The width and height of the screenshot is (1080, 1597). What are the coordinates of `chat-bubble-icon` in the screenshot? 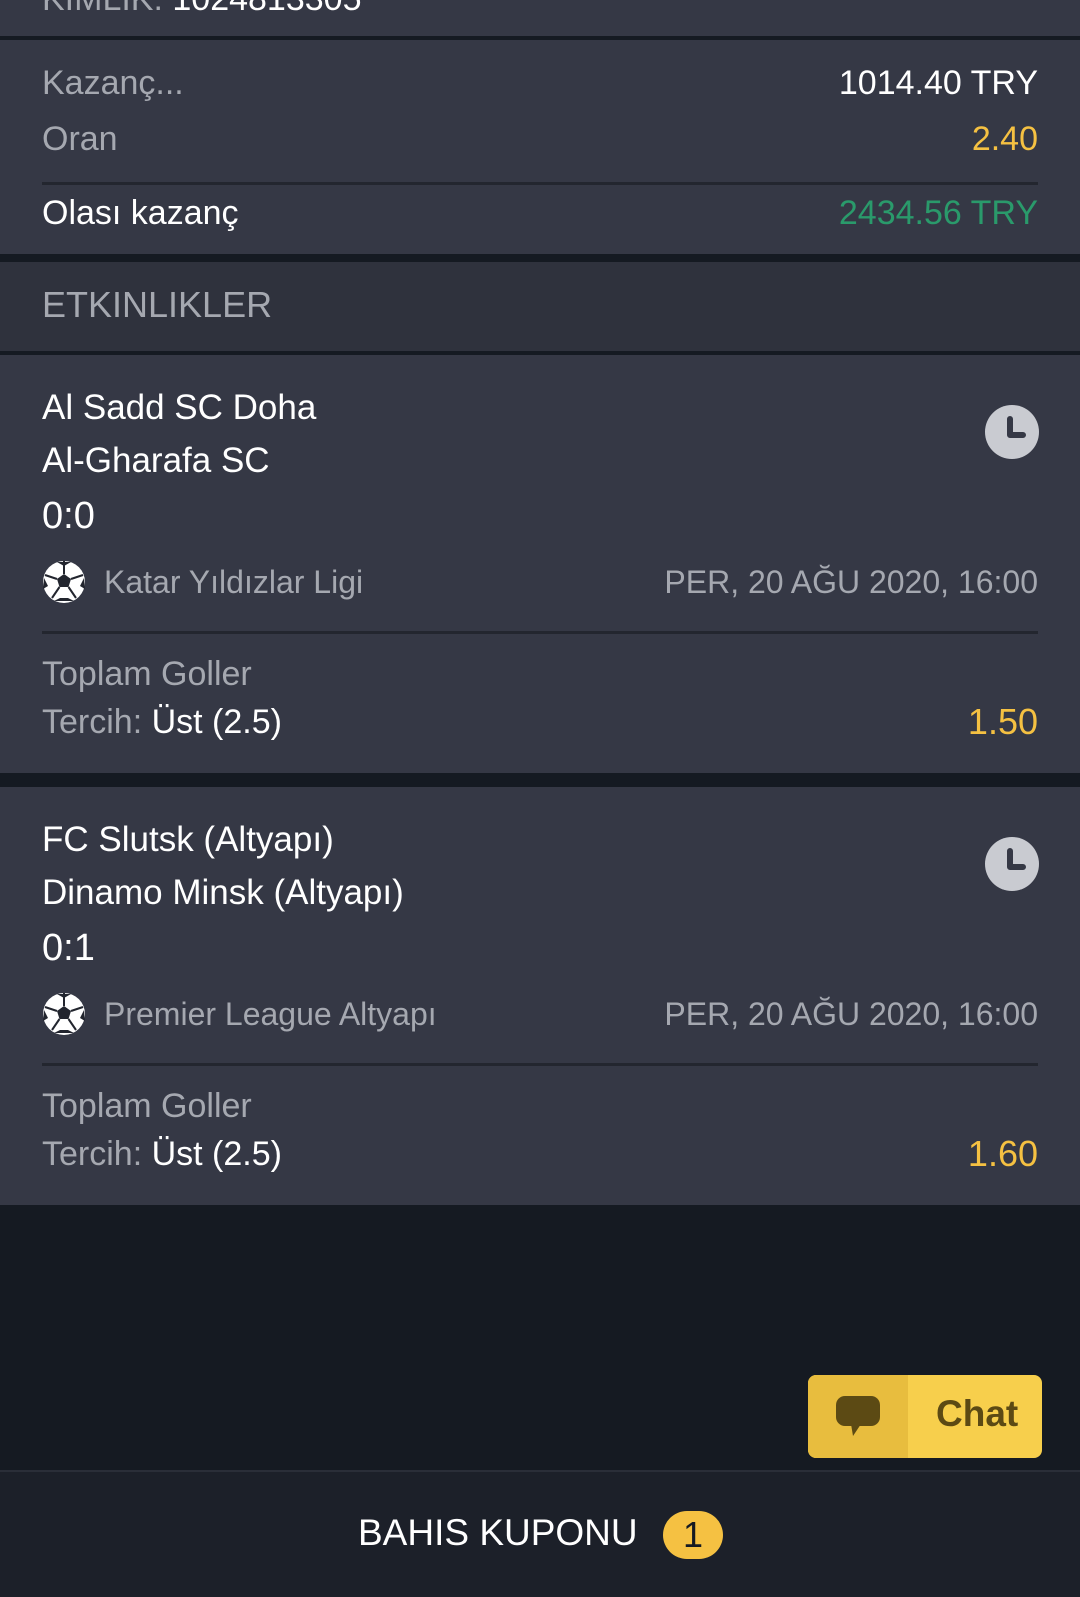 It's located at (858, 1416).